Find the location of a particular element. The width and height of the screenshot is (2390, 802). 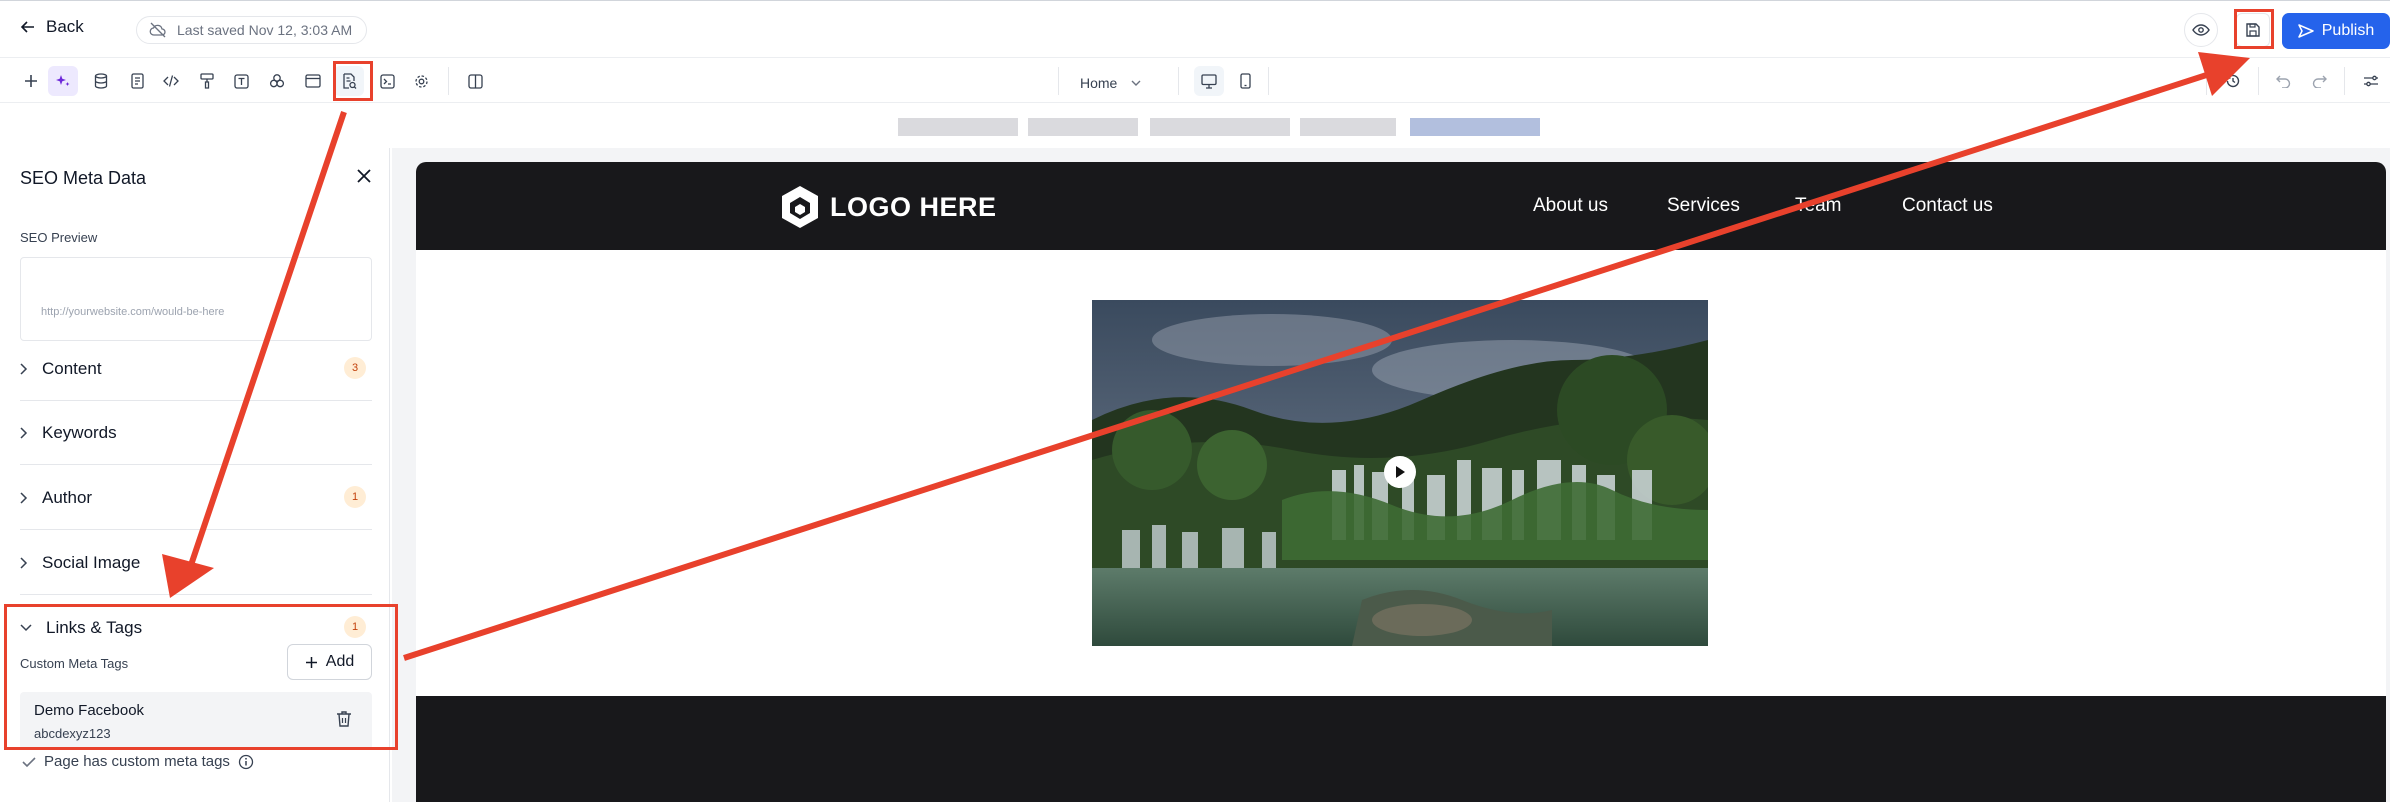

custom-meta-note: Page has custom meta tags is located at coordinates (138, 761).